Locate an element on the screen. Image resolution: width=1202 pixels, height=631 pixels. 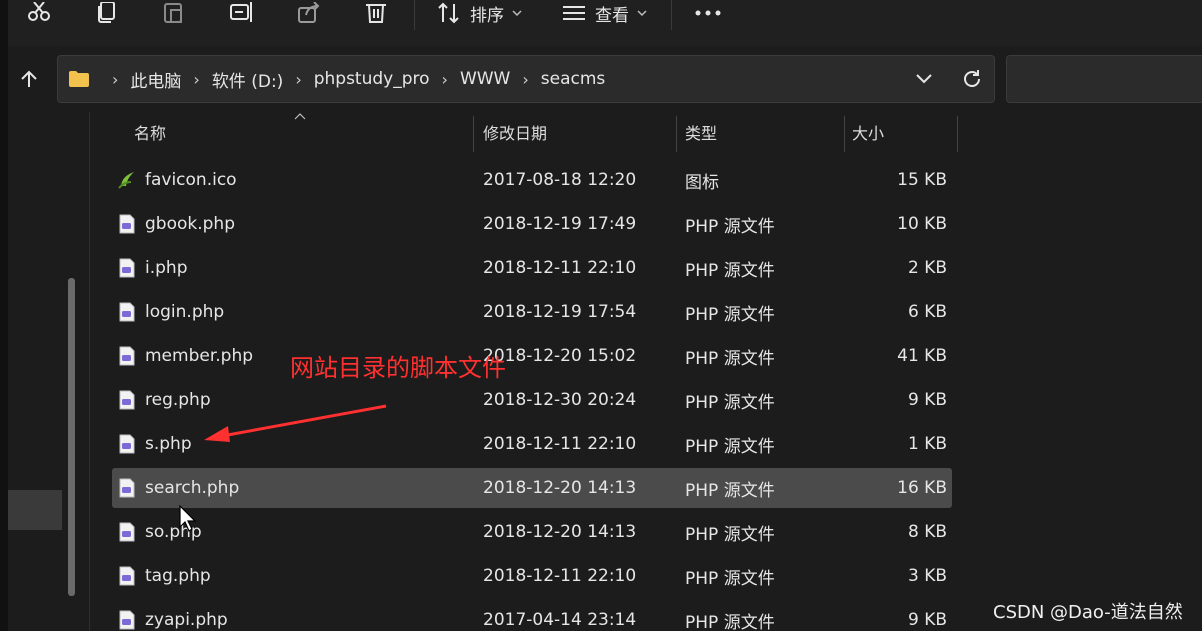
file-size: 10 KB is located at coordinates (922, 224).